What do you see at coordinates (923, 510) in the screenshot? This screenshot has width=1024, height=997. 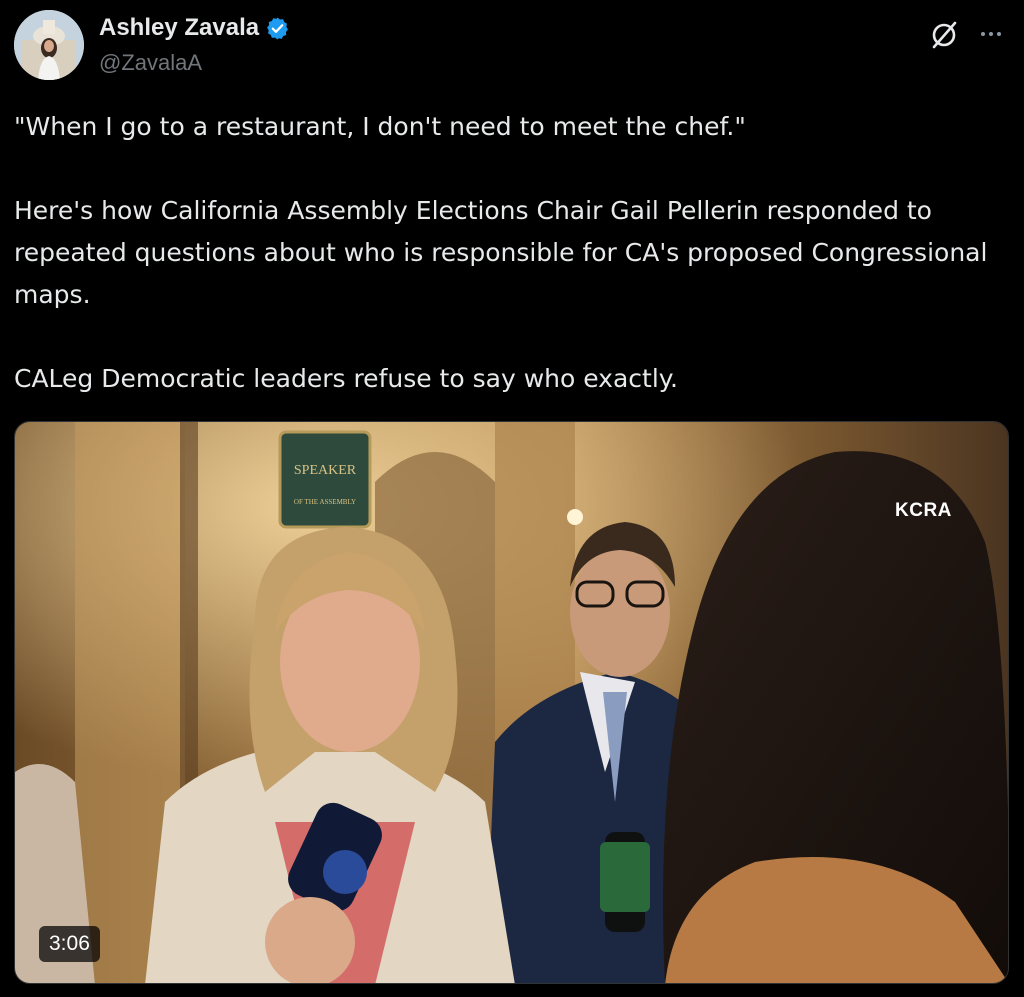 I see `kcra-station-label: KCRA` at bounding box center [923, 510].